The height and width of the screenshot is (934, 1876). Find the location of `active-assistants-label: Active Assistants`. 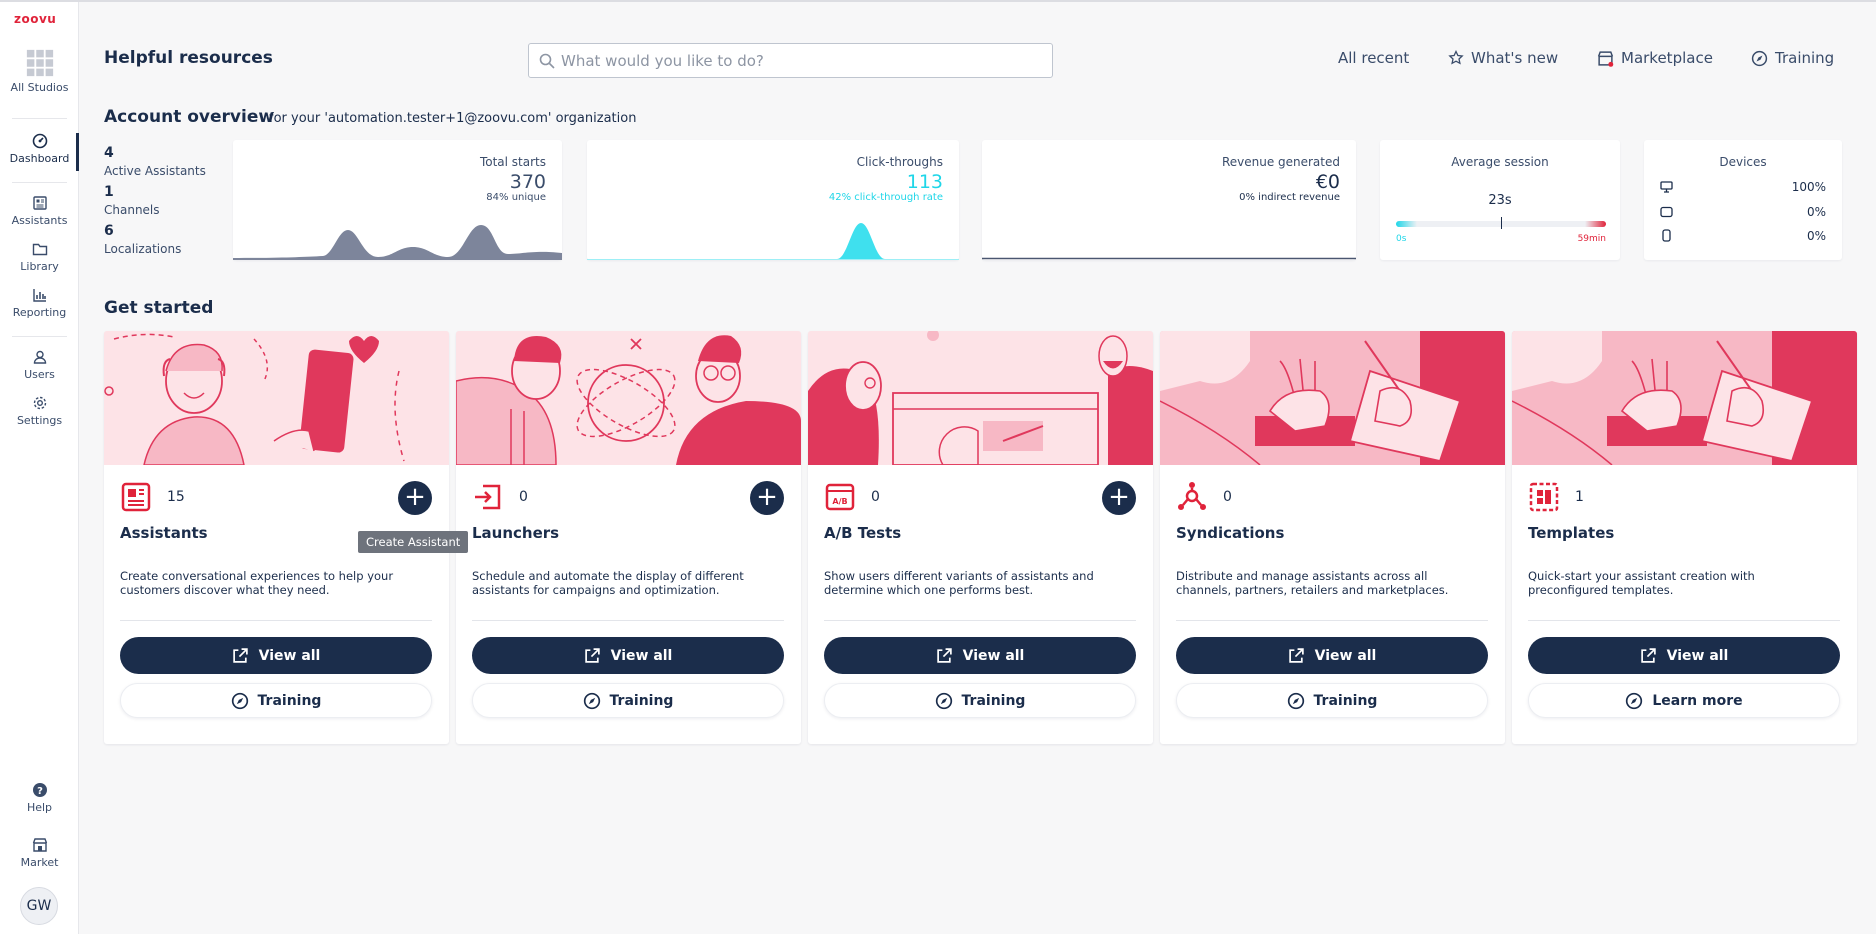

active-assistants-label: Active Assistants is located at coordinates (155, 171).